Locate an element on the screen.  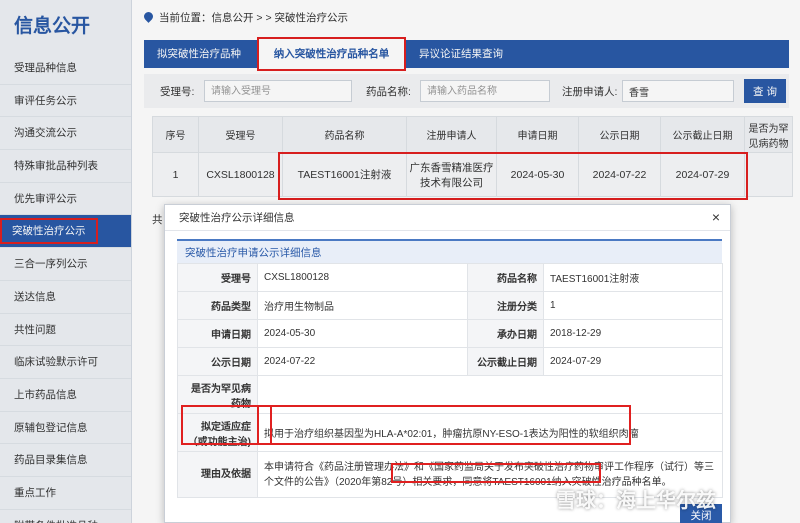
pub-date-label: 公示日期 is located at coordinates (217, 361).